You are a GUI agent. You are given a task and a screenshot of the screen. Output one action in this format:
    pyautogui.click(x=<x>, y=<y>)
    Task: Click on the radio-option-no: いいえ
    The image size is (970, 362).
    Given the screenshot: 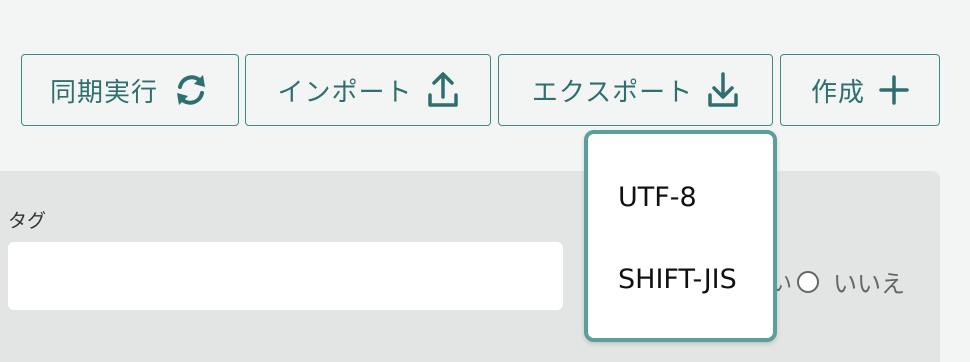 What is the action you would take?
    pyautogui.click(x=851, y=281)
    